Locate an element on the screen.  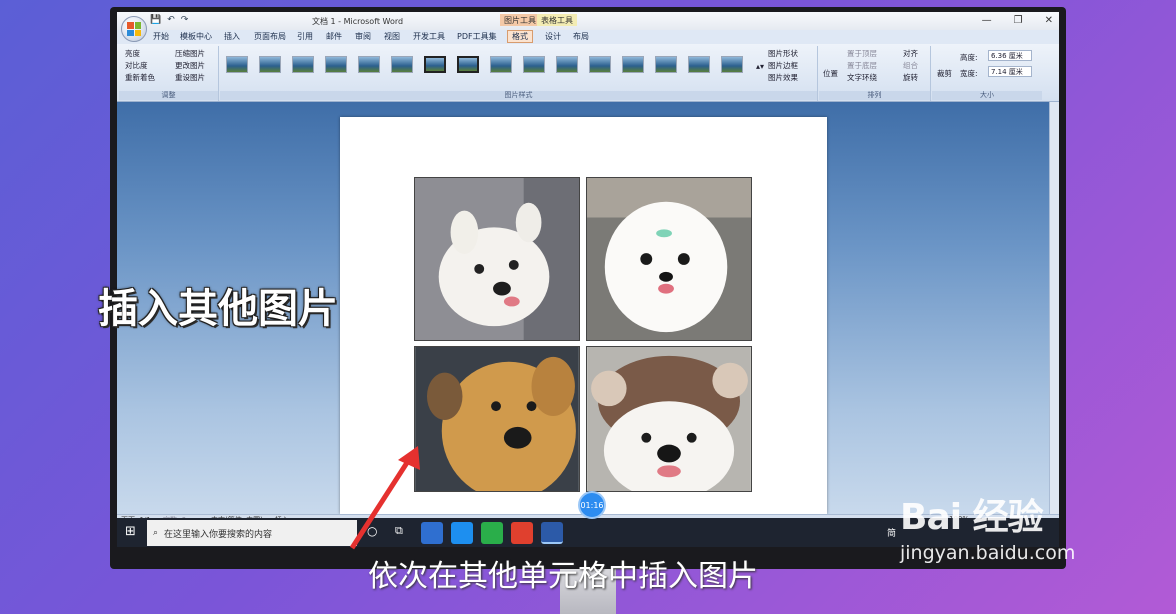
rotate-button: 旋转 is located at coordinates (910, 77).